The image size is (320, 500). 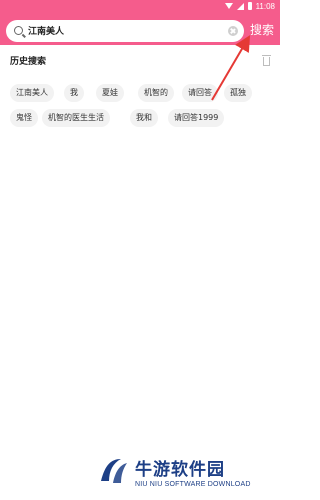 What do you see at coordinates (46, 32) in the screenshot?
I see `search-input-value: 江南美人` at bounding box center [46, 32].